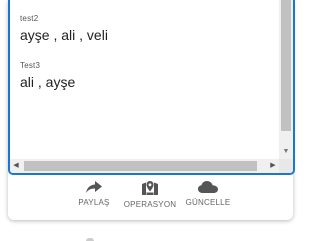 The image size is (320, 241). I want to click on entry-value: ayşe , ali , veli, so click(64, 35).